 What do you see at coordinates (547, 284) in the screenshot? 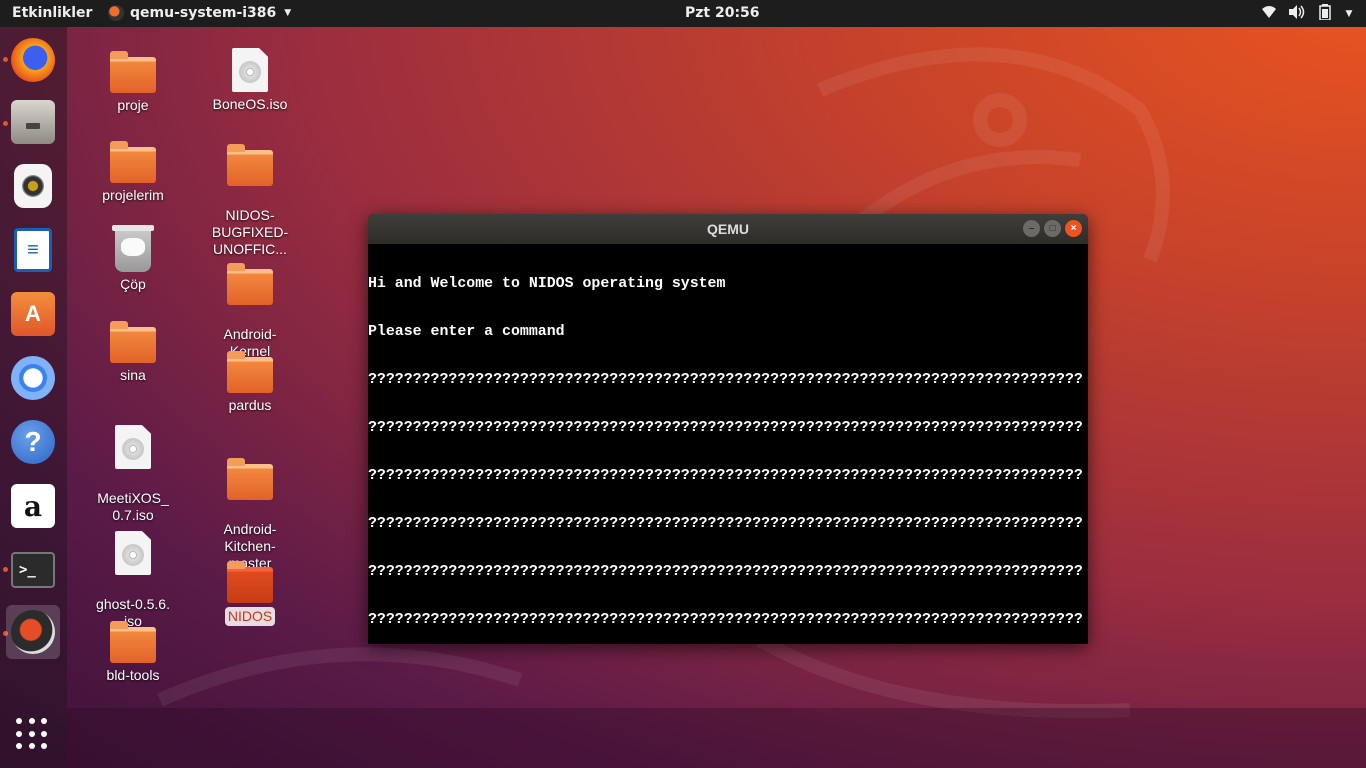
I see `screen-line: Hi and Welcome to NIDOS operating system` at bounding box center [547, 284].